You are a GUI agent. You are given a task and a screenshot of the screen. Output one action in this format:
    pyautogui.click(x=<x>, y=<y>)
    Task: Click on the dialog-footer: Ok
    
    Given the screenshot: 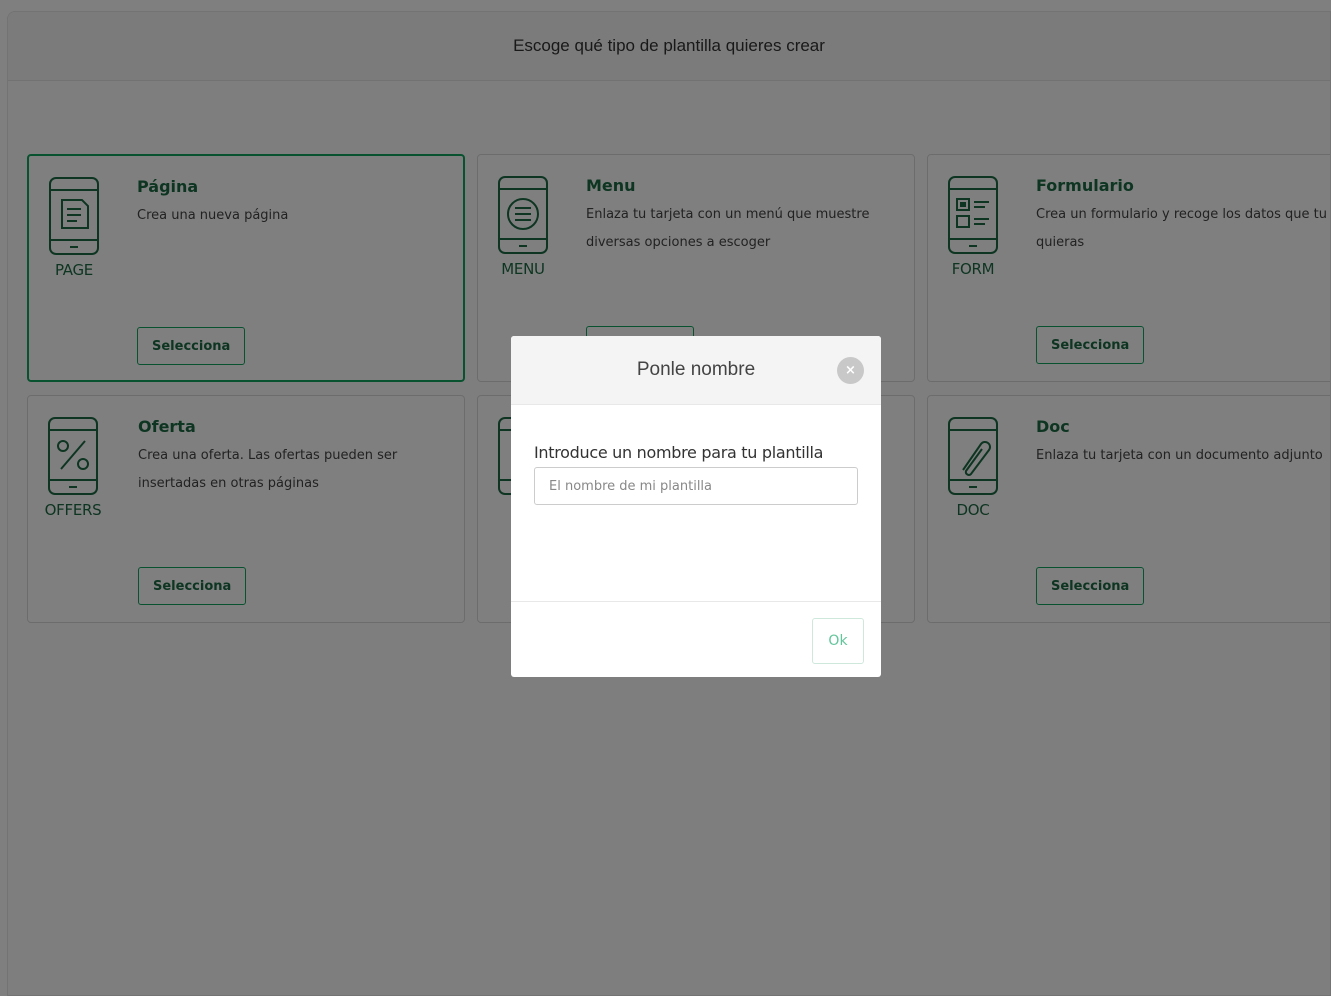 What is the action you would take?
    pyautogui.click(x=696, y=639)
    